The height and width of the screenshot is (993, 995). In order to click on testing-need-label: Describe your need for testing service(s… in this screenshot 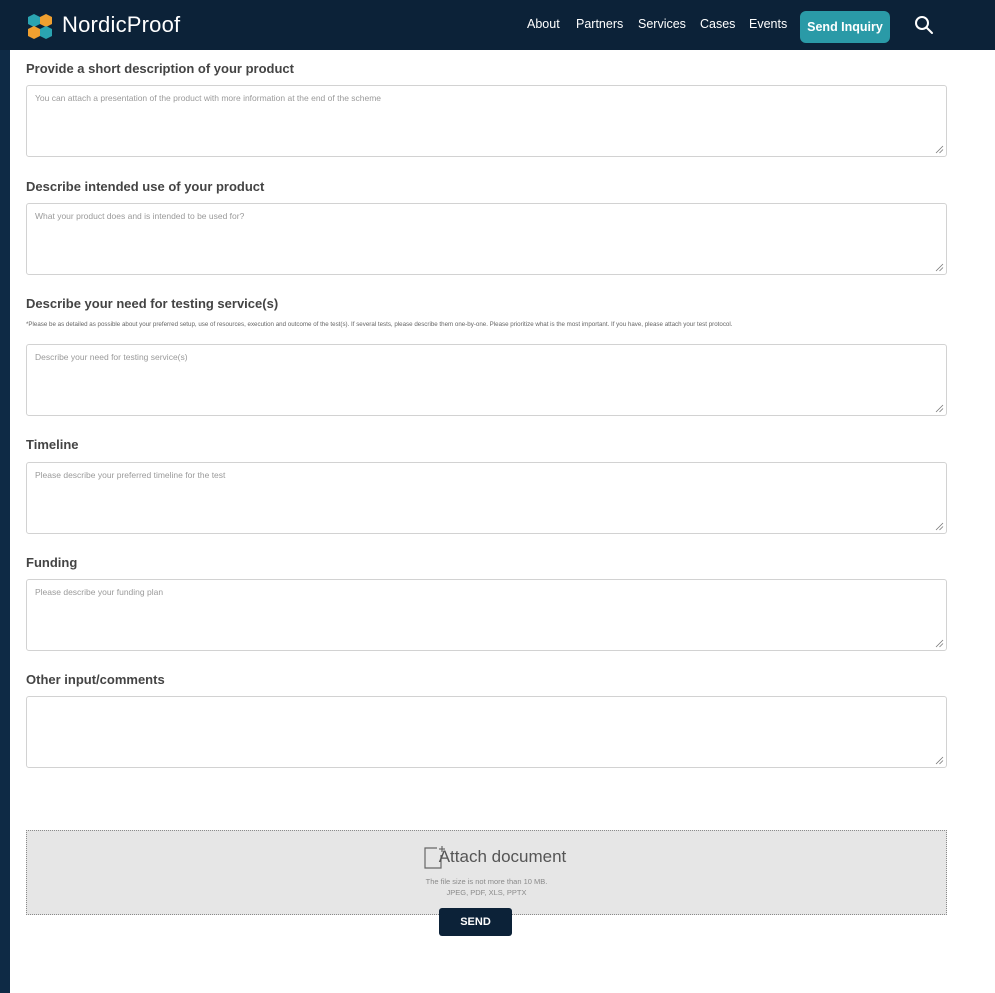, I will do `click(152, 303)`.